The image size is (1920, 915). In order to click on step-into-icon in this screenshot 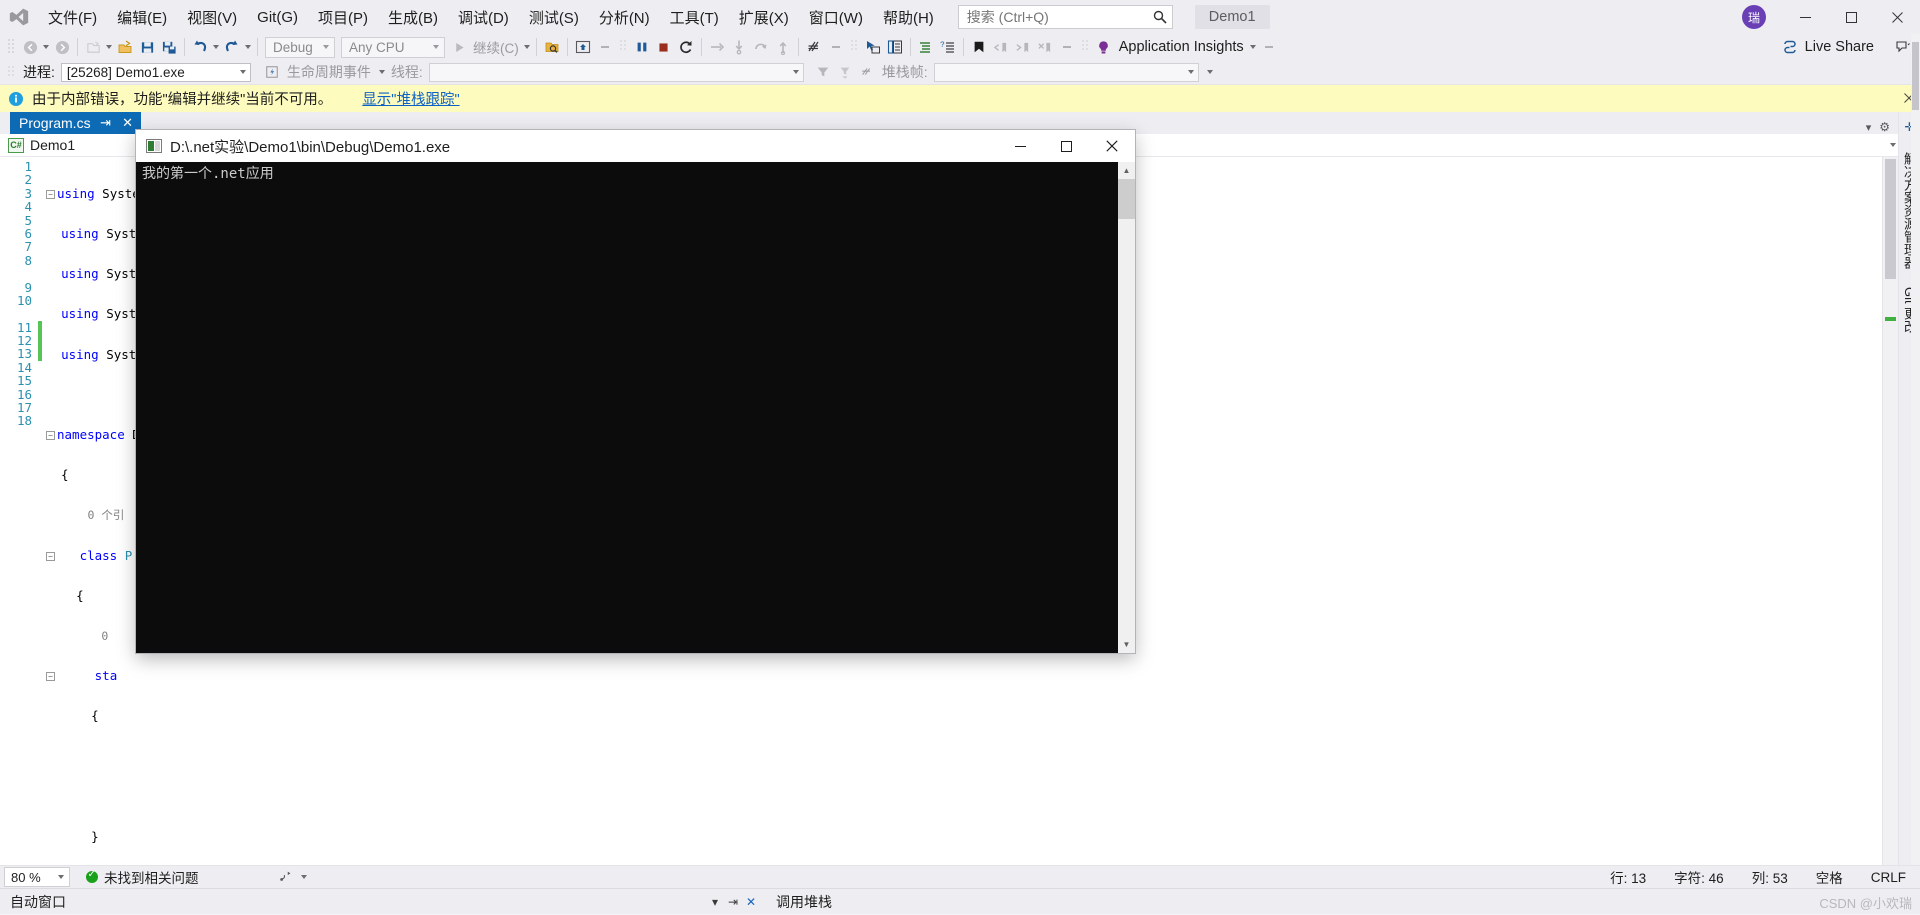, I will do `click(739, 47)`.